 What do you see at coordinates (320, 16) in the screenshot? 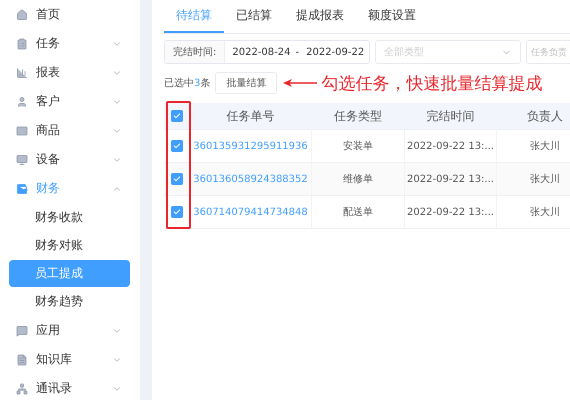
I see `tab: 提成报表` at bounding box center [320, 16].